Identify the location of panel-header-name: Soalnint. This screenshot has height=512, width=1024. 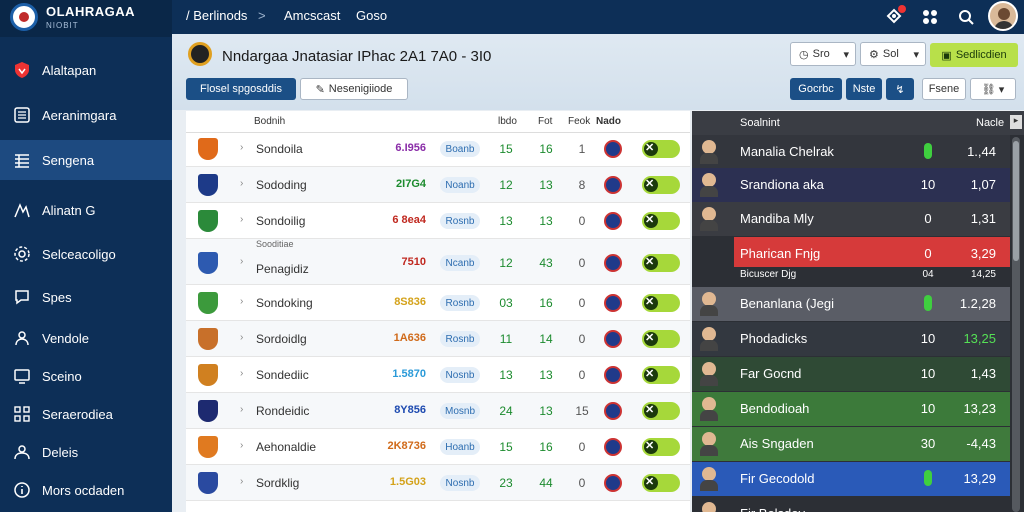
(760, 123).